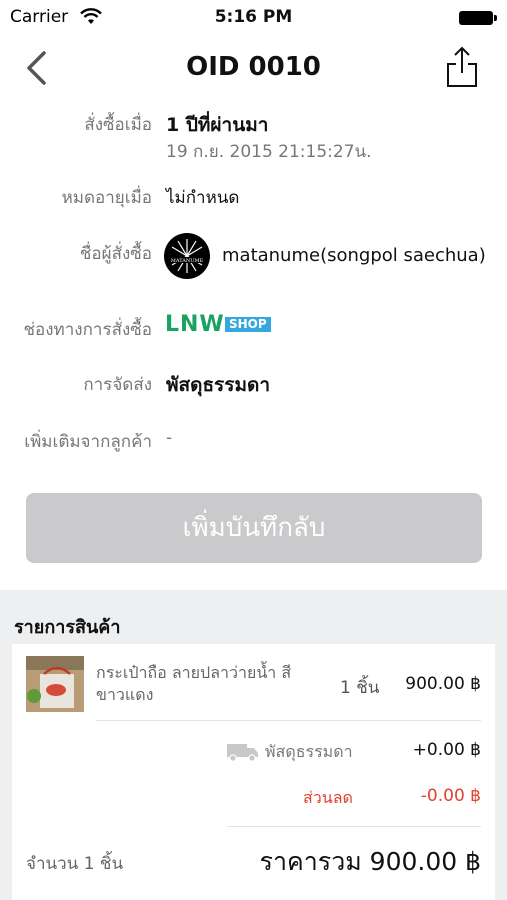  I want to click on quantity-total: จำนวน 1 ชิ้น, so click(75, 864).